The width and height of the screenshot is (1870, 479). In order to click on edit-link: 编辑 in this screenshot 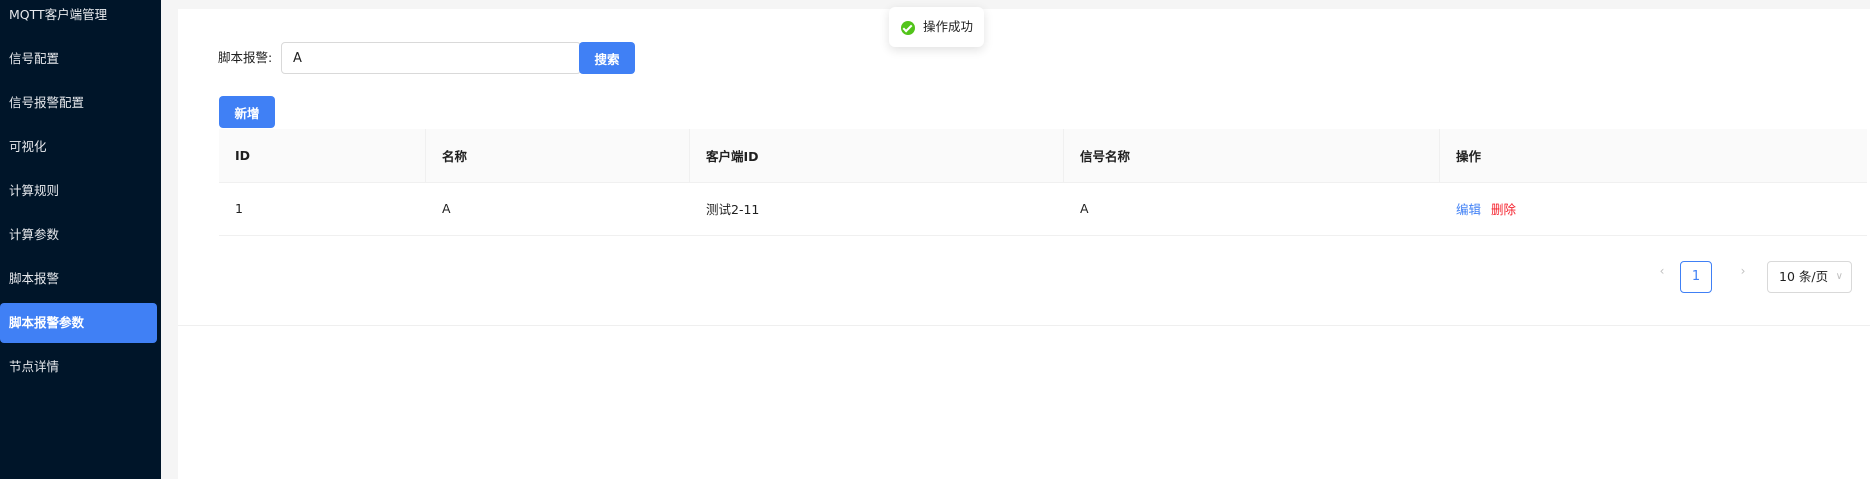, I will do `click(1468, 209)`.